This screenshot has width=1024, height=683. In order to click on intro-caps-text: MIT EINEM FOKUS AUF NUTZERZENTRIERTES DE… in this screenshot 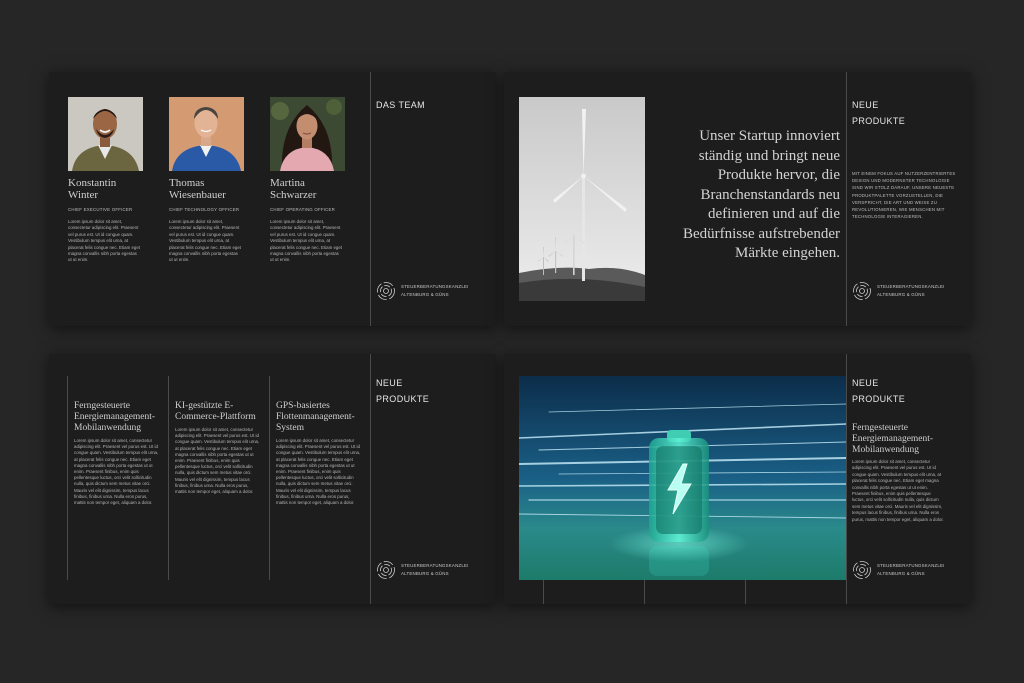, I will do `click(904, 195)`.